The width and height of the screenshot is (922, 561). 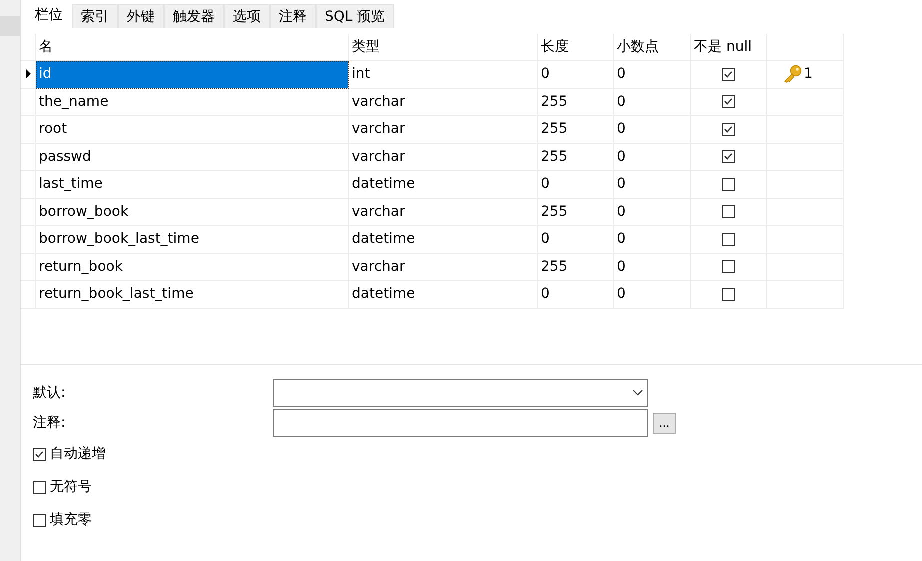 What do you see at coordinates (793, 74) in the screenshot?
I see `key-icon` at bounding box center [793, 74].